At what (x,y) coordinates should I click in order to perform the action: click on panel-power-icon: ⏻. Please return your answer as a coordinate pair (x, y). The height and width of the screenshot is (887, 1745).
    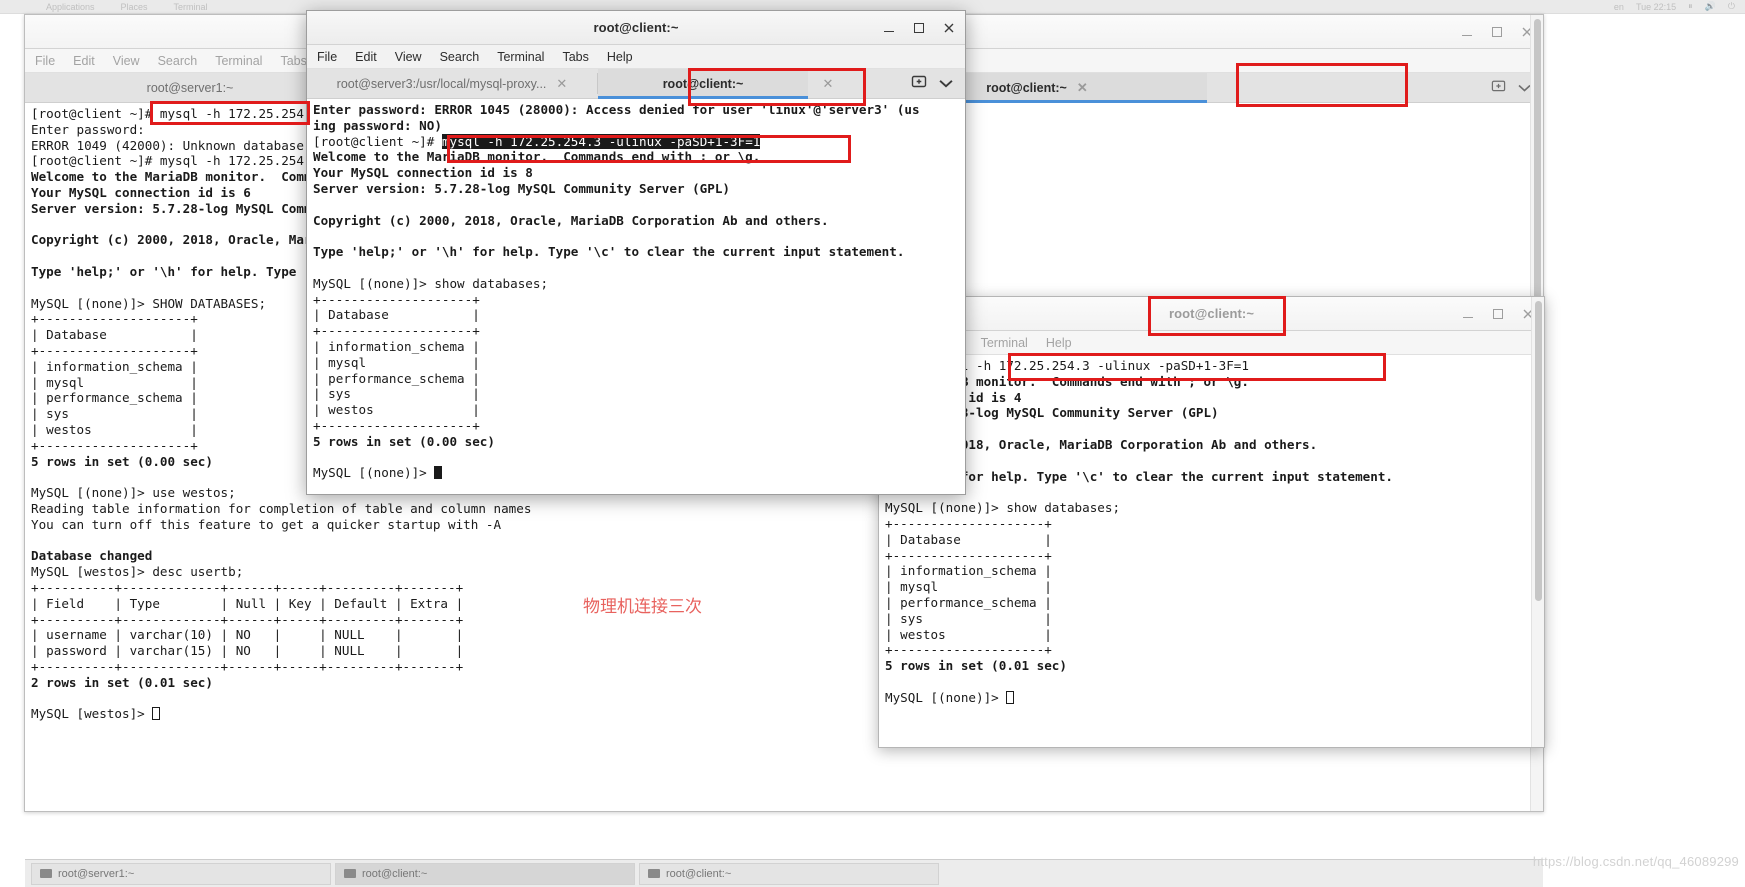
    Looking at the image, I should click on (1731, 6).